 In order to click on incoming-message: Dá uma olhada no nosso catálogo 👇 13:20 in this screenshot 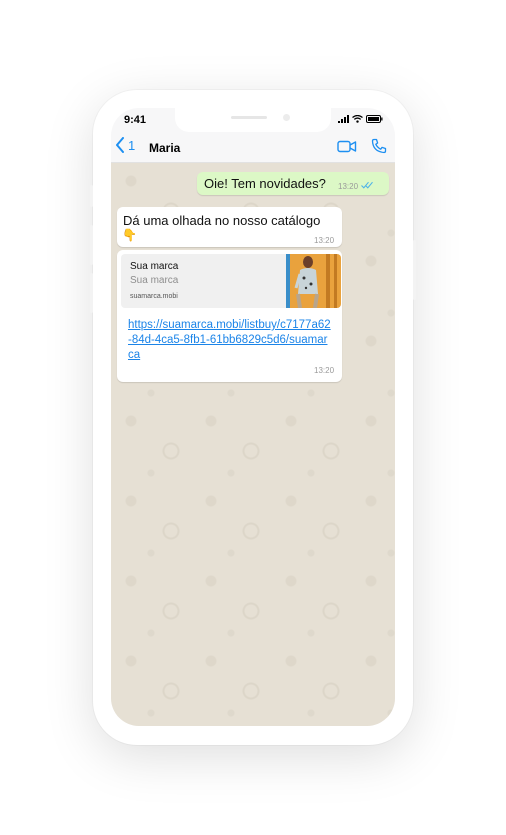, I will do `click(229, 227)`.